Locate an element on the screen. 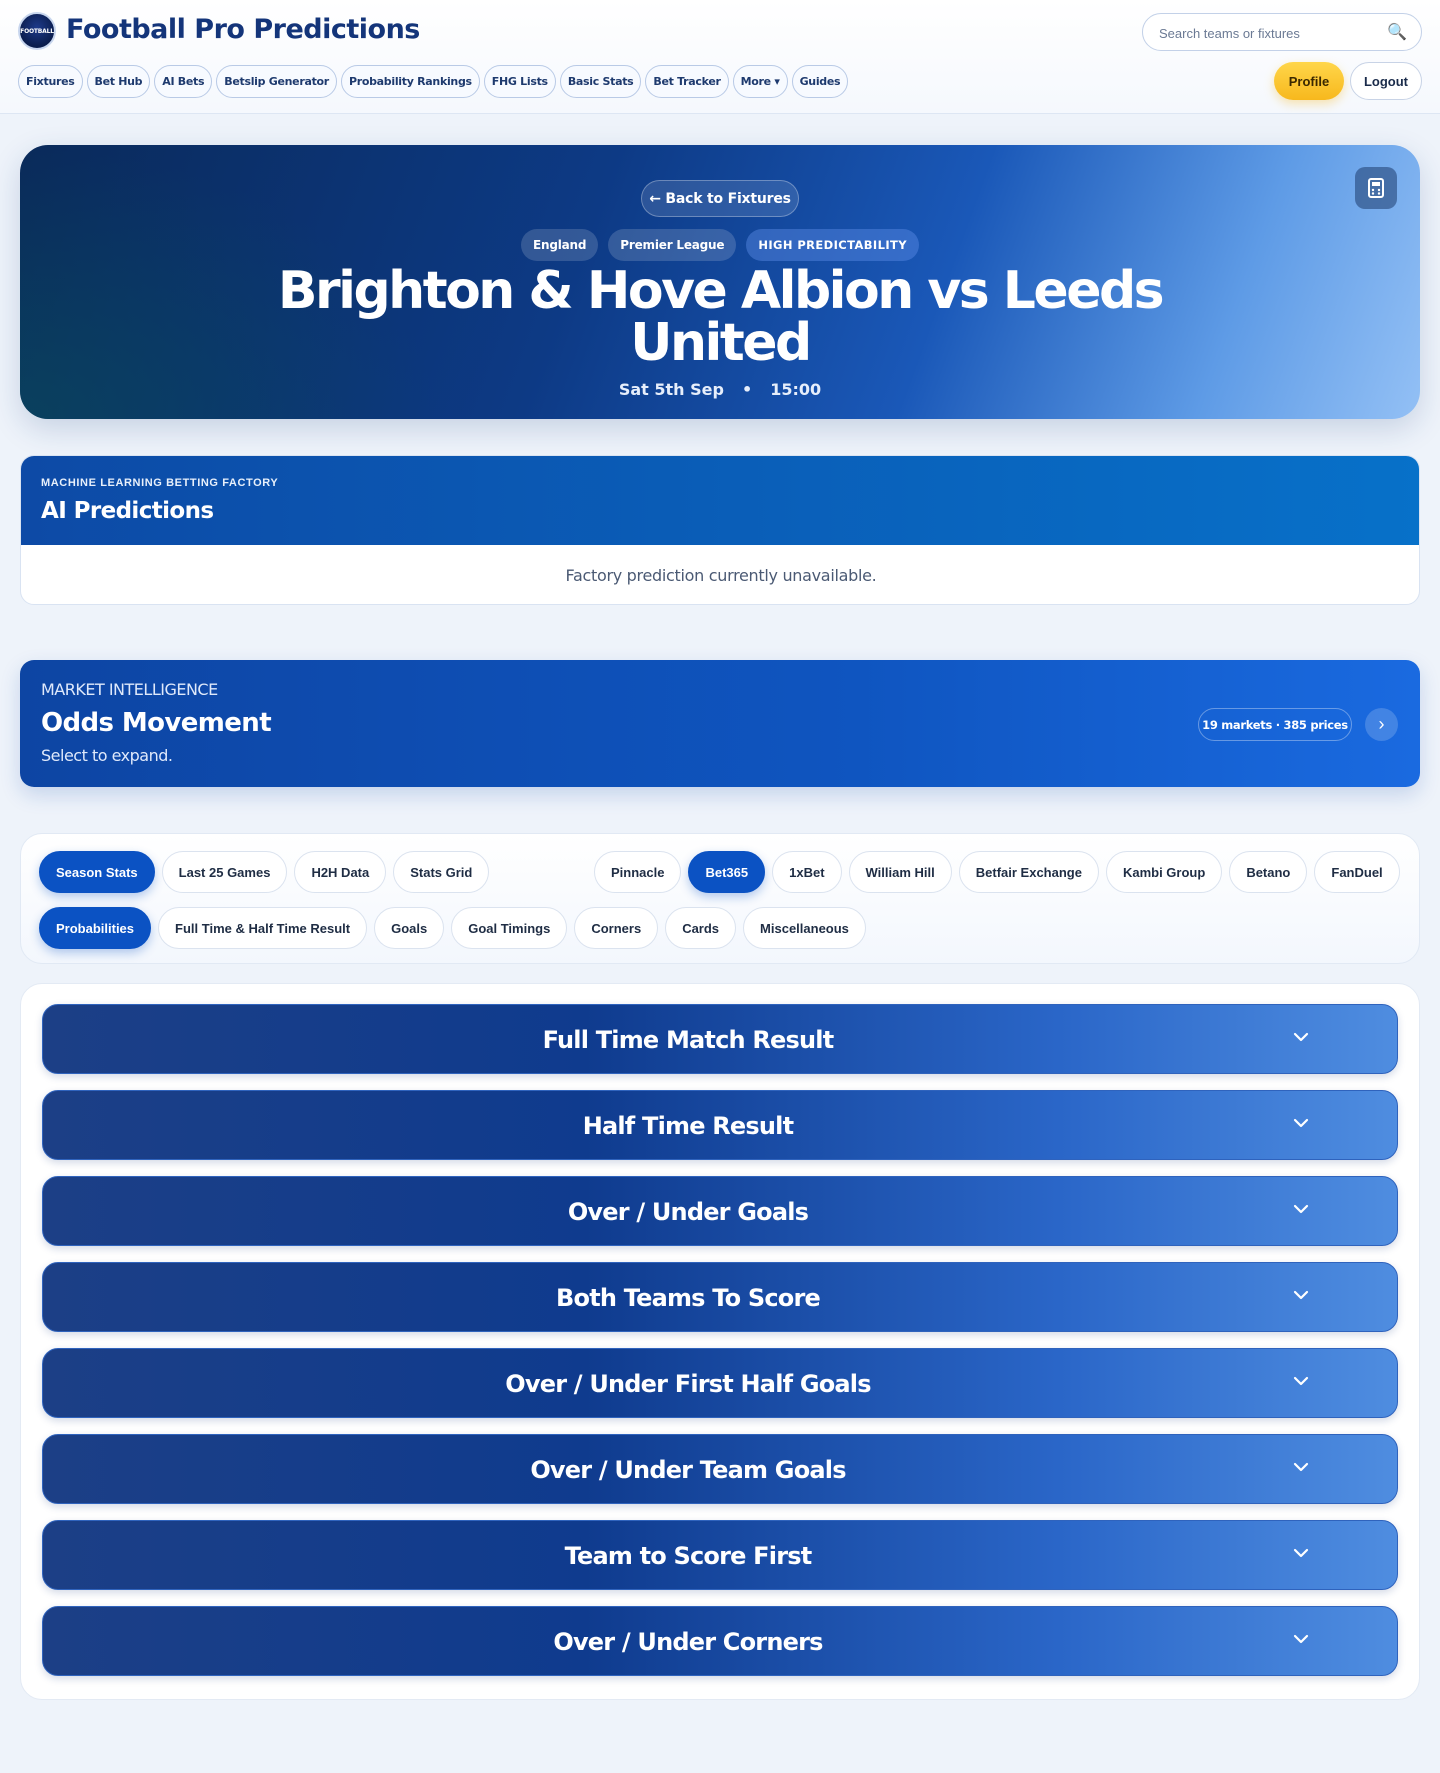  accordion-title: Over / Under Corners is located at coordinates (688, 1642).